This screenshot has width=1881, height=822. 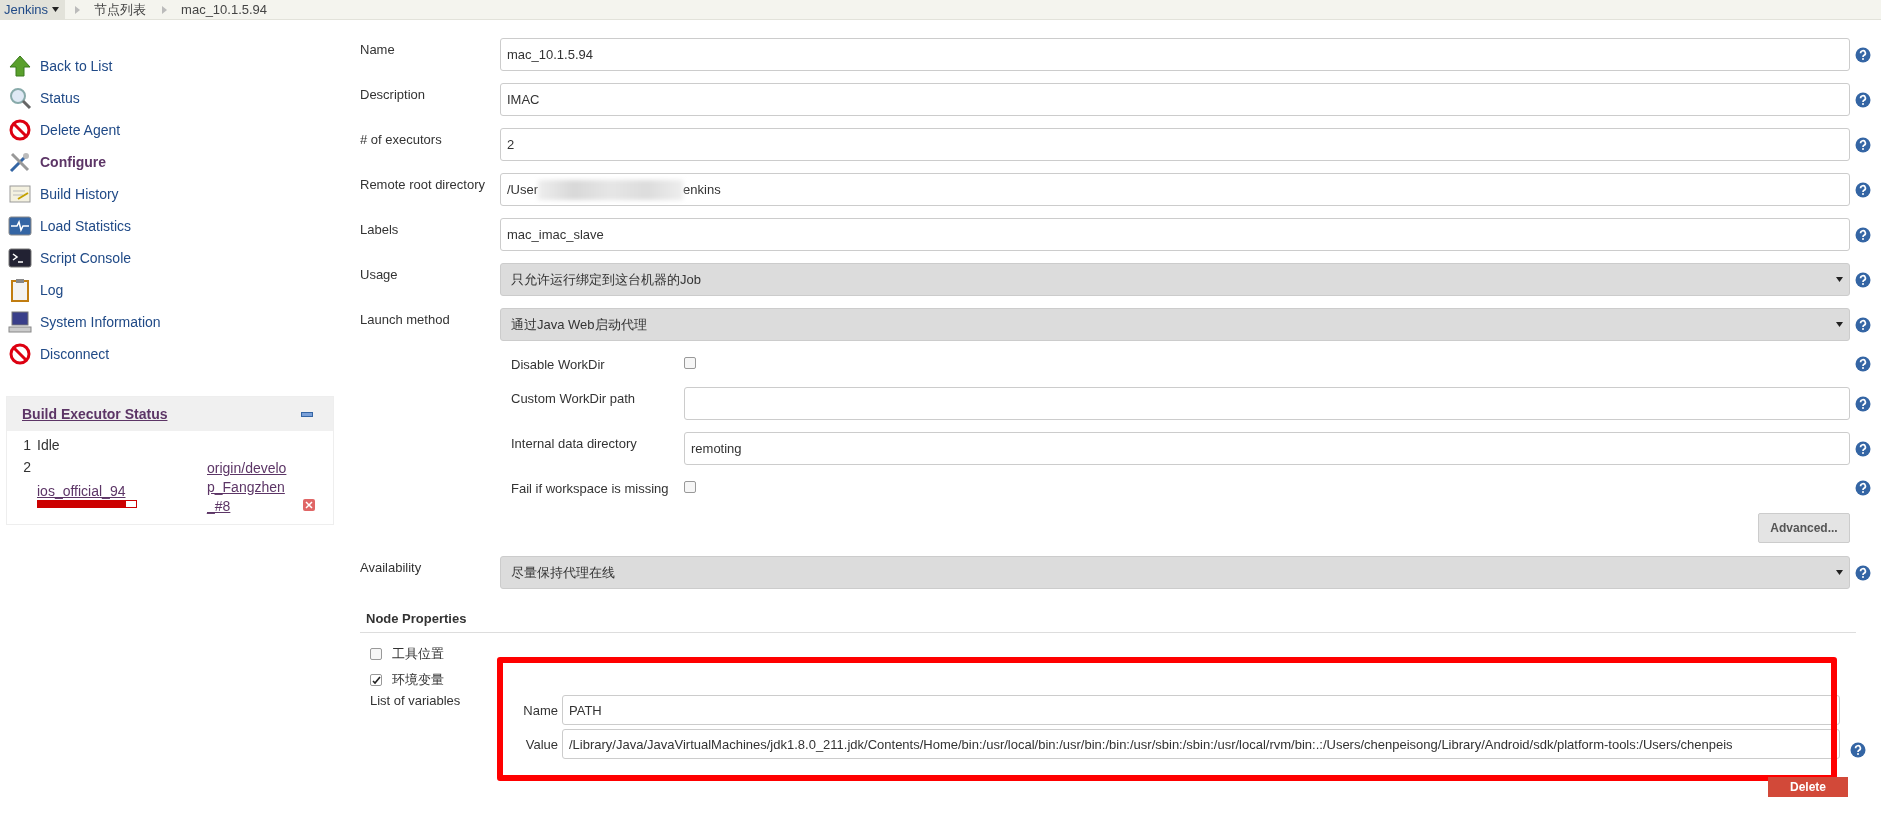 What do you see at coordinates (558, 364) in the screenshot?
I see `field-label: Disable WorkDir` at bounding box center [558, 364].